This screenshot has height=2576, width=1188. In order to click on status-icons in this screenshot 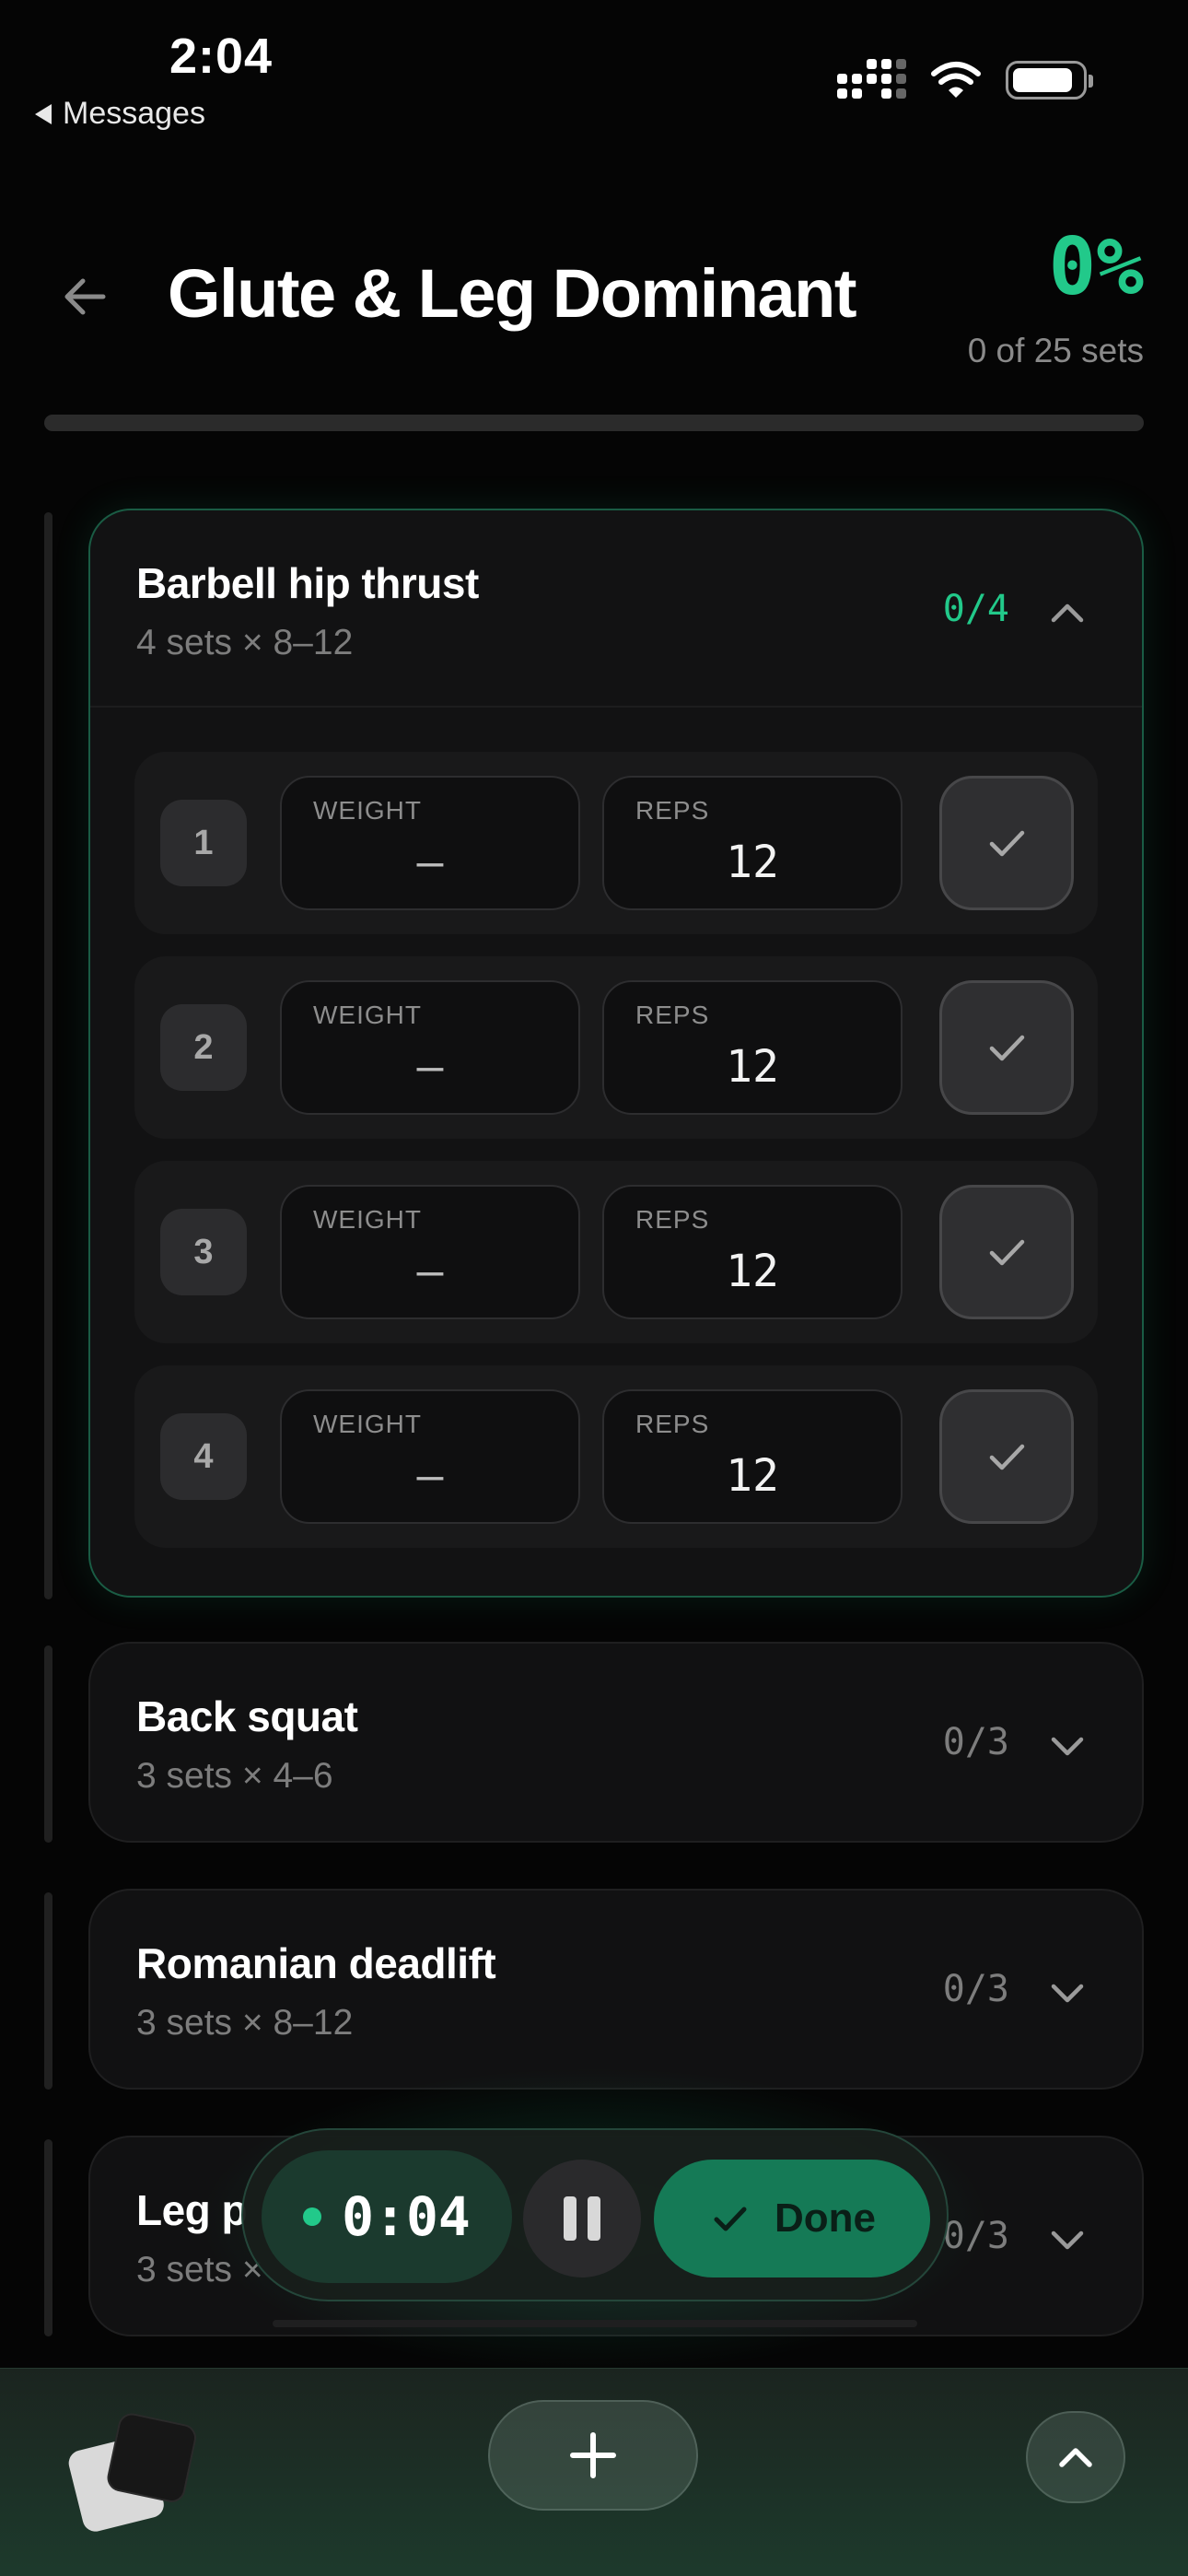, I will do `click(965, 79)`.